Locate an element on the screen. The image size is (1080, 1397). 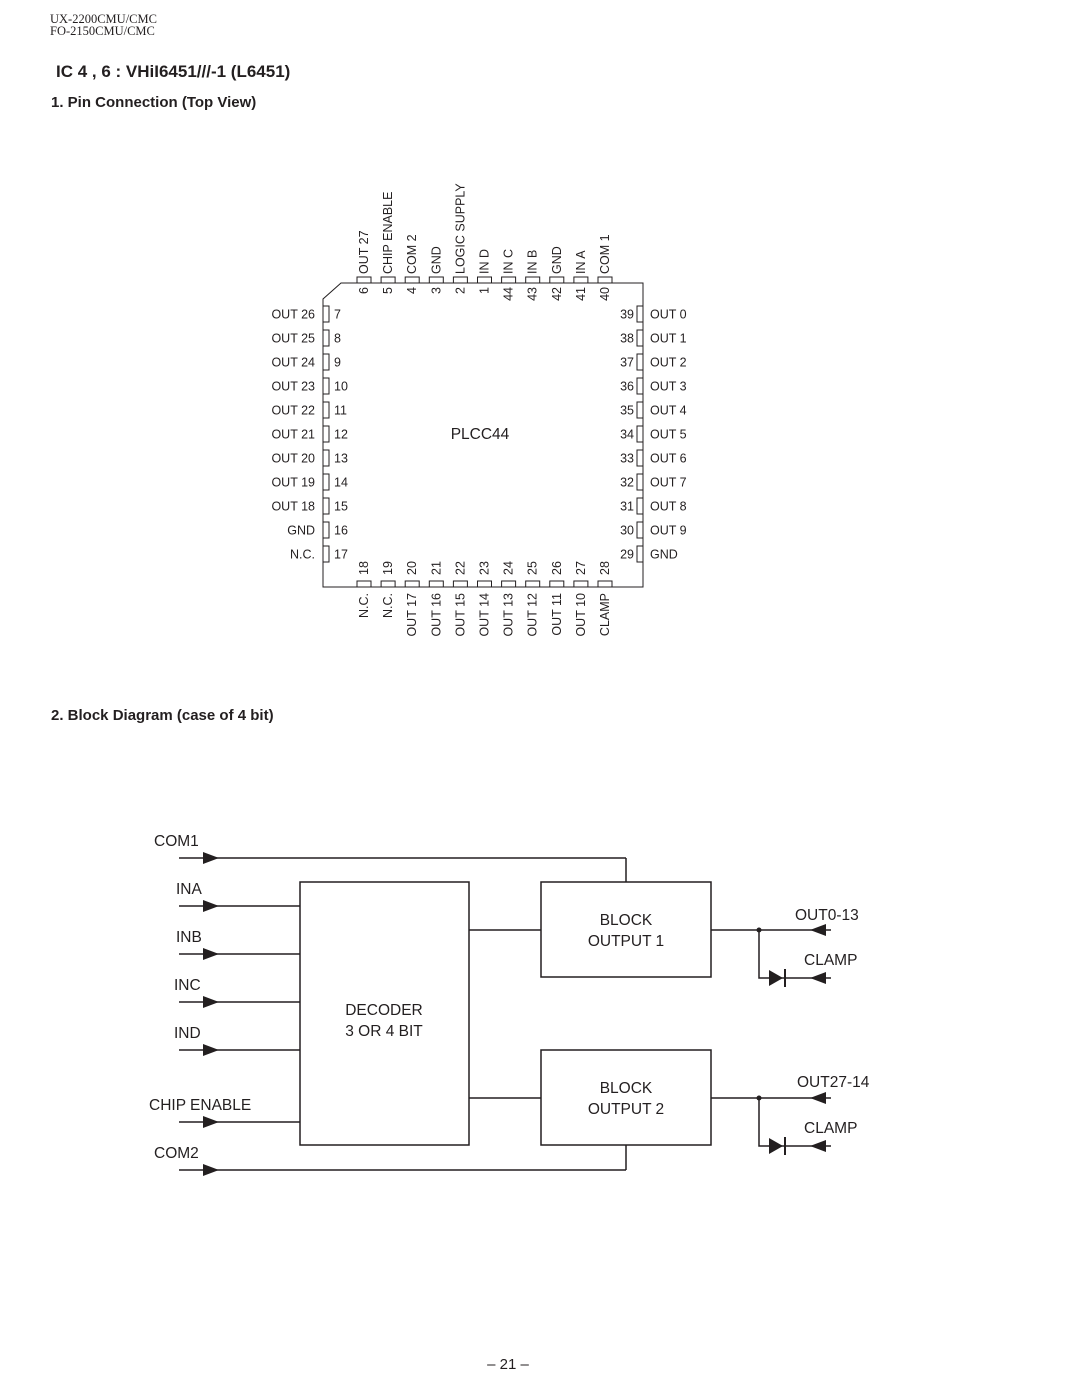
clamp1-wire is located at coordinates (794, 954).